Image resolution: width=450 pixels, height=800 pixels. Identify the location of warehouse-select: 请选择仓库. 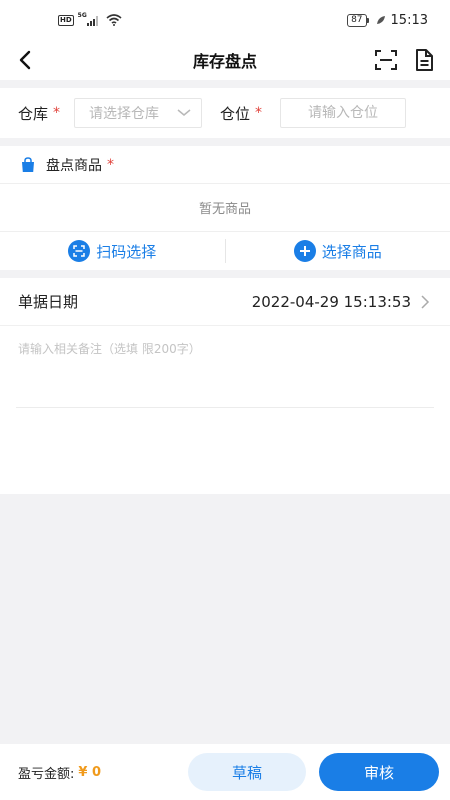
(138, 113).